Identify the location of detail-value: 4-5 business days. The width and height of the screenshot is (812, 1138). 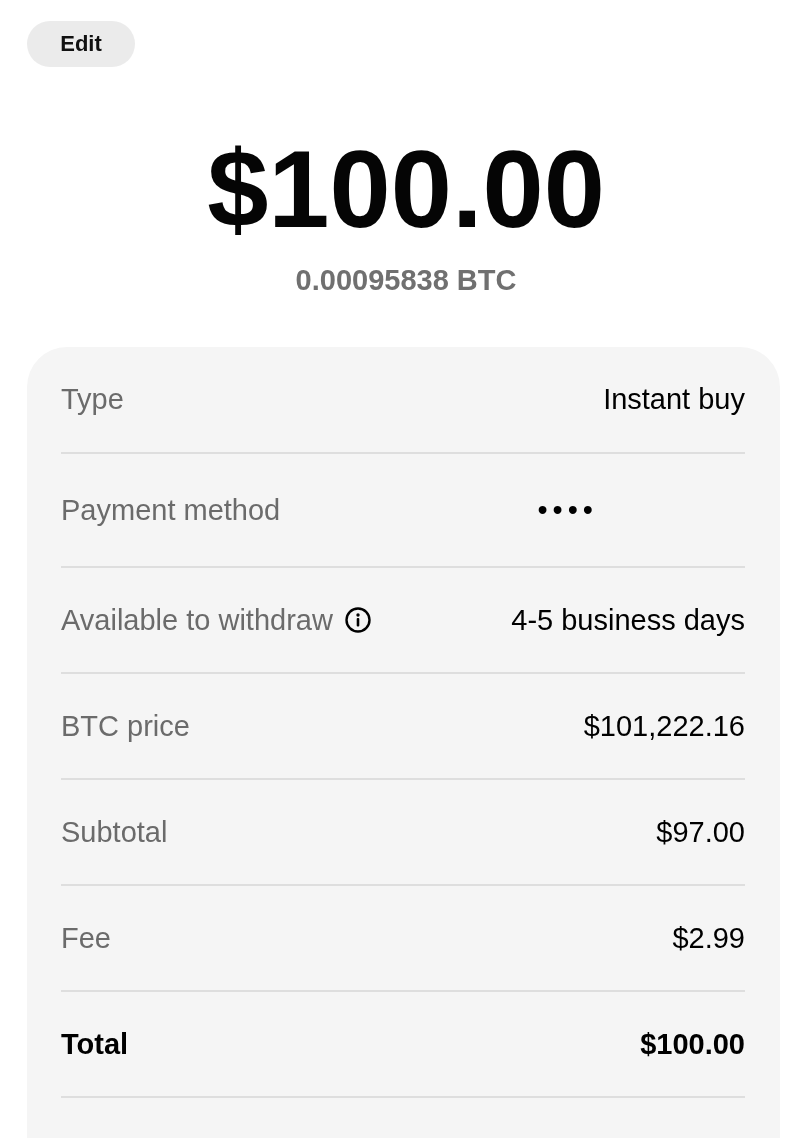
(628, 620).